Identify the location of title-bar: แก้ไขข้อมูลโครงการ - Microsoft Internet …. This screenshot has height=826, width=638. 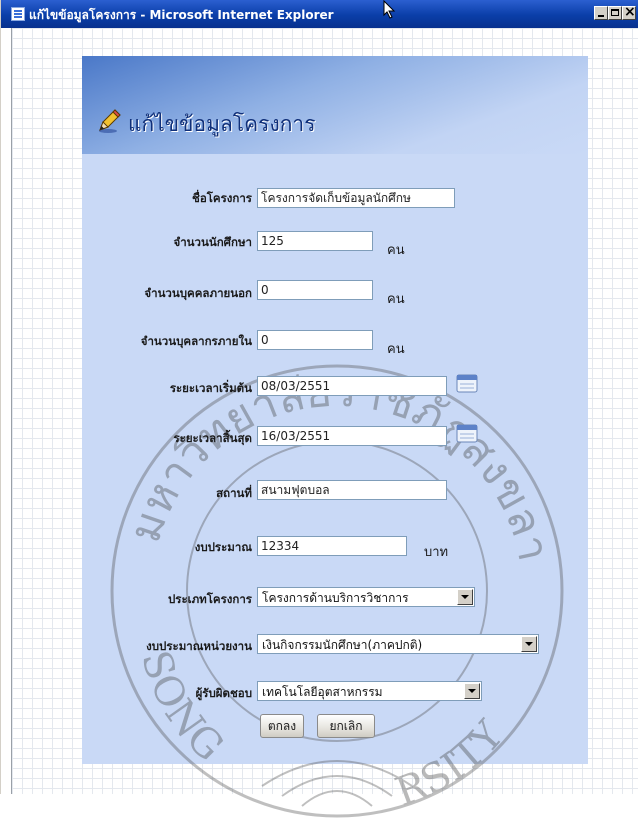
(319, 14).